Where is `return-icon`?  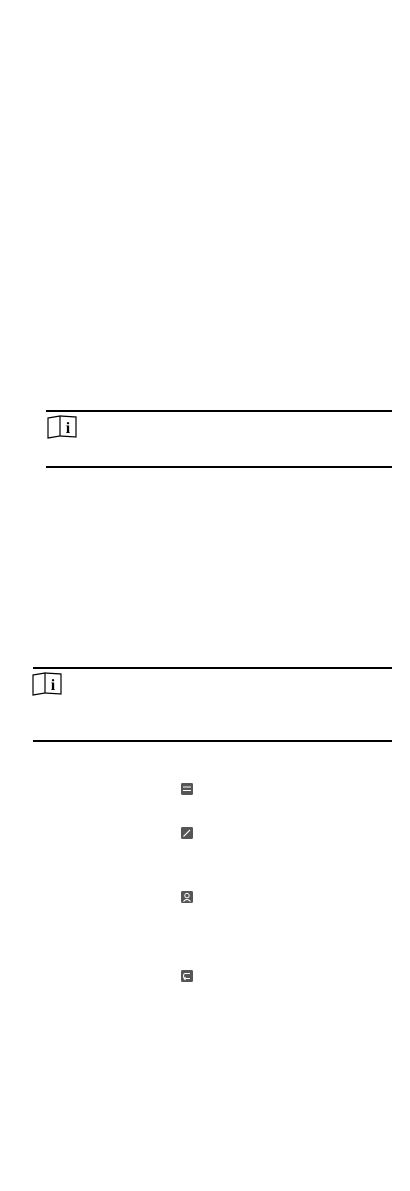 return-icon is located at coordinates (187, 976).